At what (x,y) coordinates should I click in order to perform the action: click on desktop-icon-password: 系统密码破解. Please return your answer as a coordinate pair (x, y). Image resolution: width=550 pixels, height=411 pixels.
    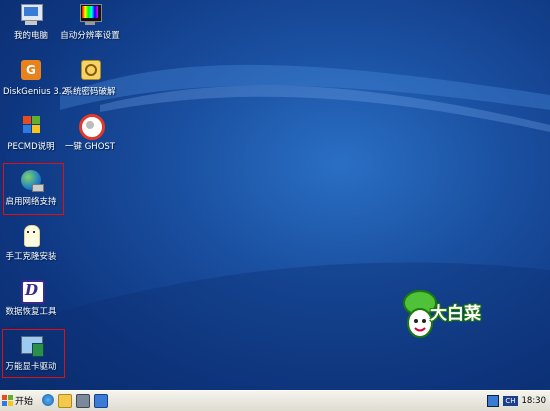
    Looking at the image, I should click on (90, 77).